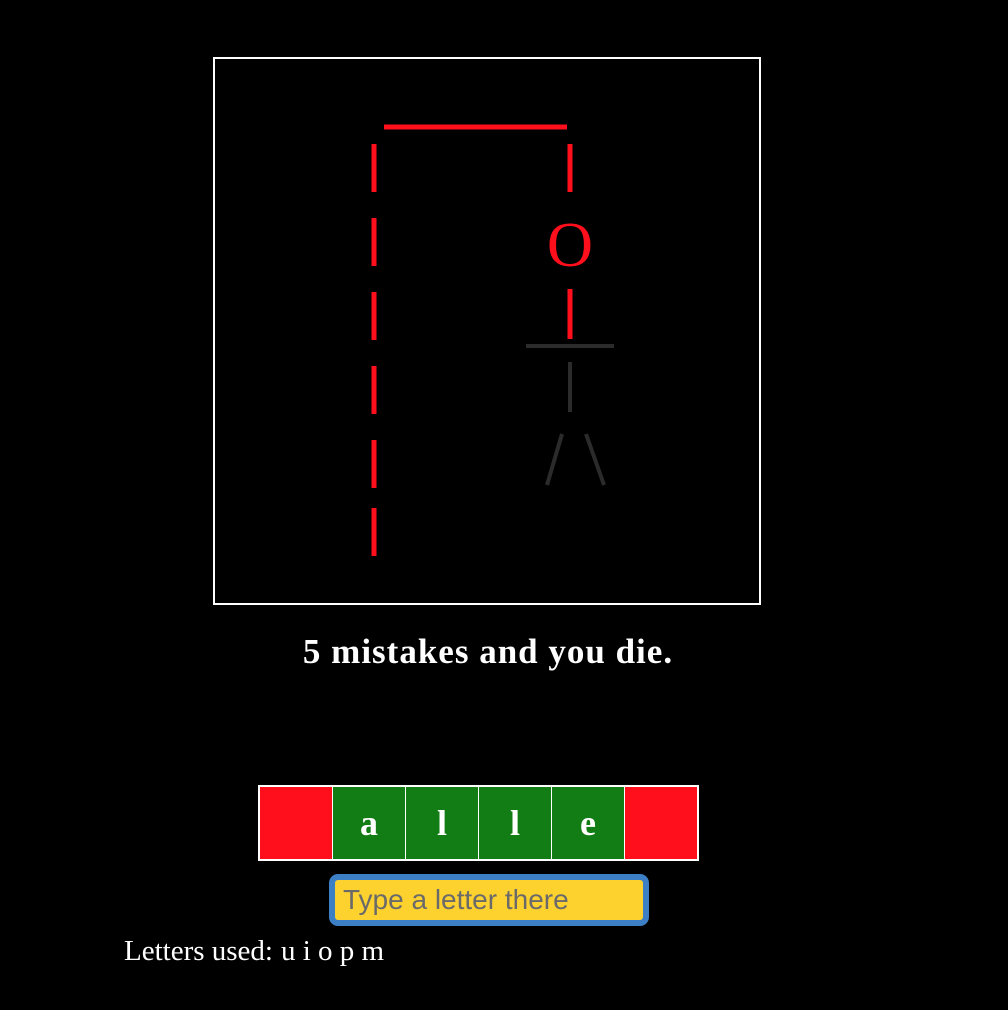 This screenshot has height=1010, width=1008. I want to click on word-display: a l l e, so click(478, 823).